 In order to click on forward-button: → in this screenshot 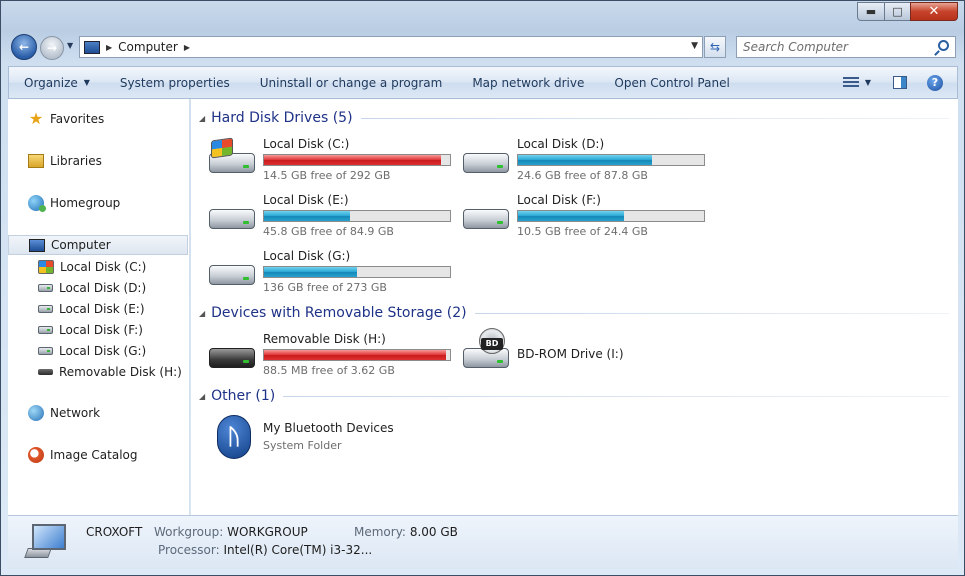, I will do `click(52, 48)`.